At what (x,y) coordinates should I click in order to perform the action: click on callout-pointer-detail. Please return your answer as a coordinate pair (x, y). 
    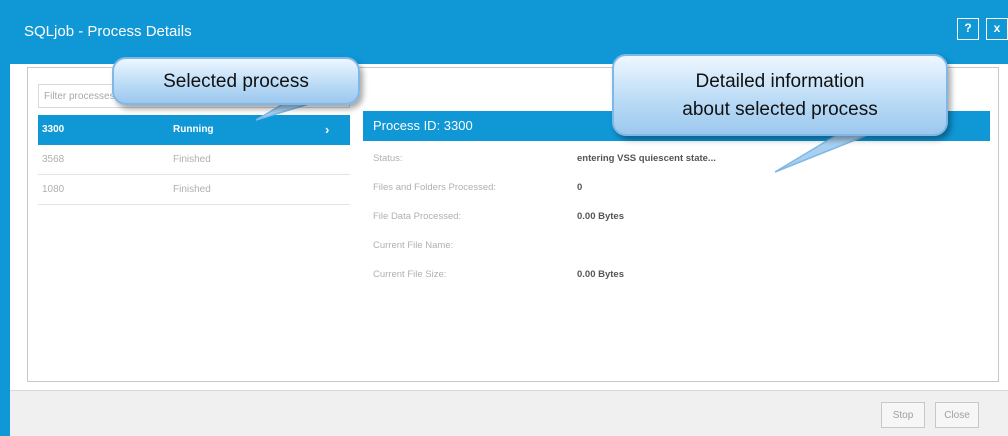
    Looking at the image, I should click on (827, 151).